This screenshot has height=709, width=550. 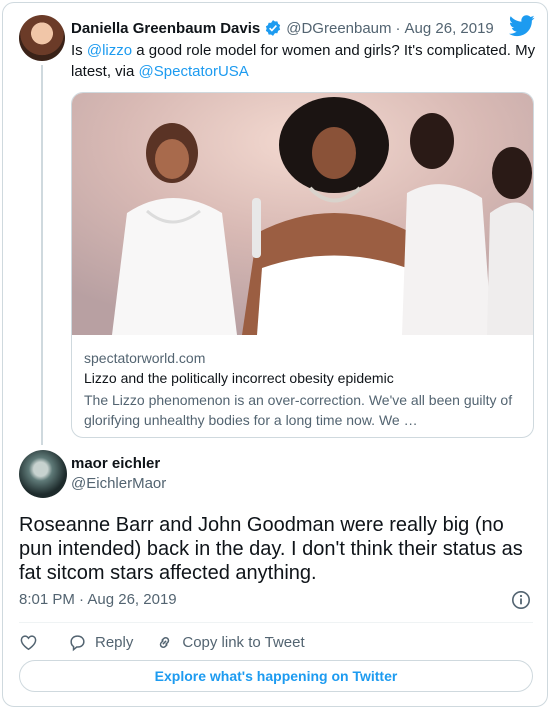 I want to click on link-icon, so click(x=165, y=642).